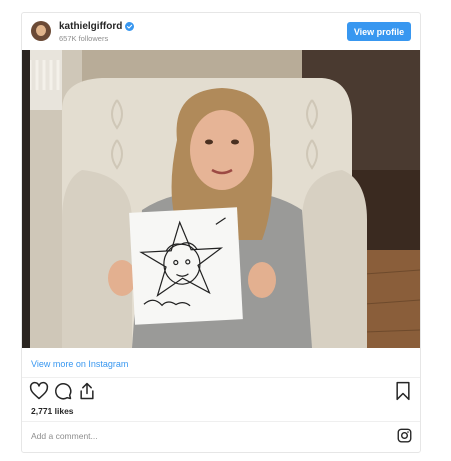  What do you see at coordinates (90, 26) in the screenshot?
I see `username: kathielgifford` at bounding box center [90, 26].